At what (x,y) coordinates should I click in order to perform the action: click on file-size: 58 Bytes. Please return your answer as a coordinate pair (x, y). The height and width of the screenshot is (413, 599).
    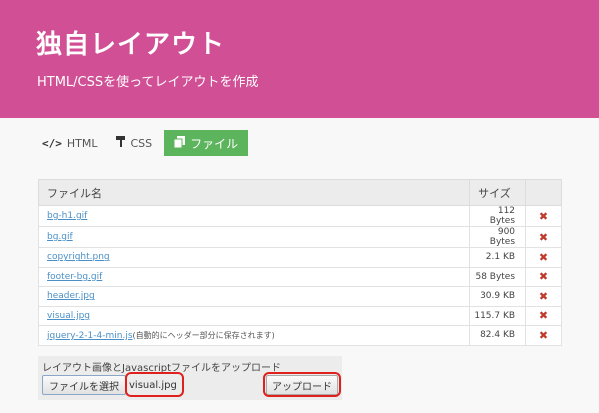
    Looking at the image, I should click on (498, 276).